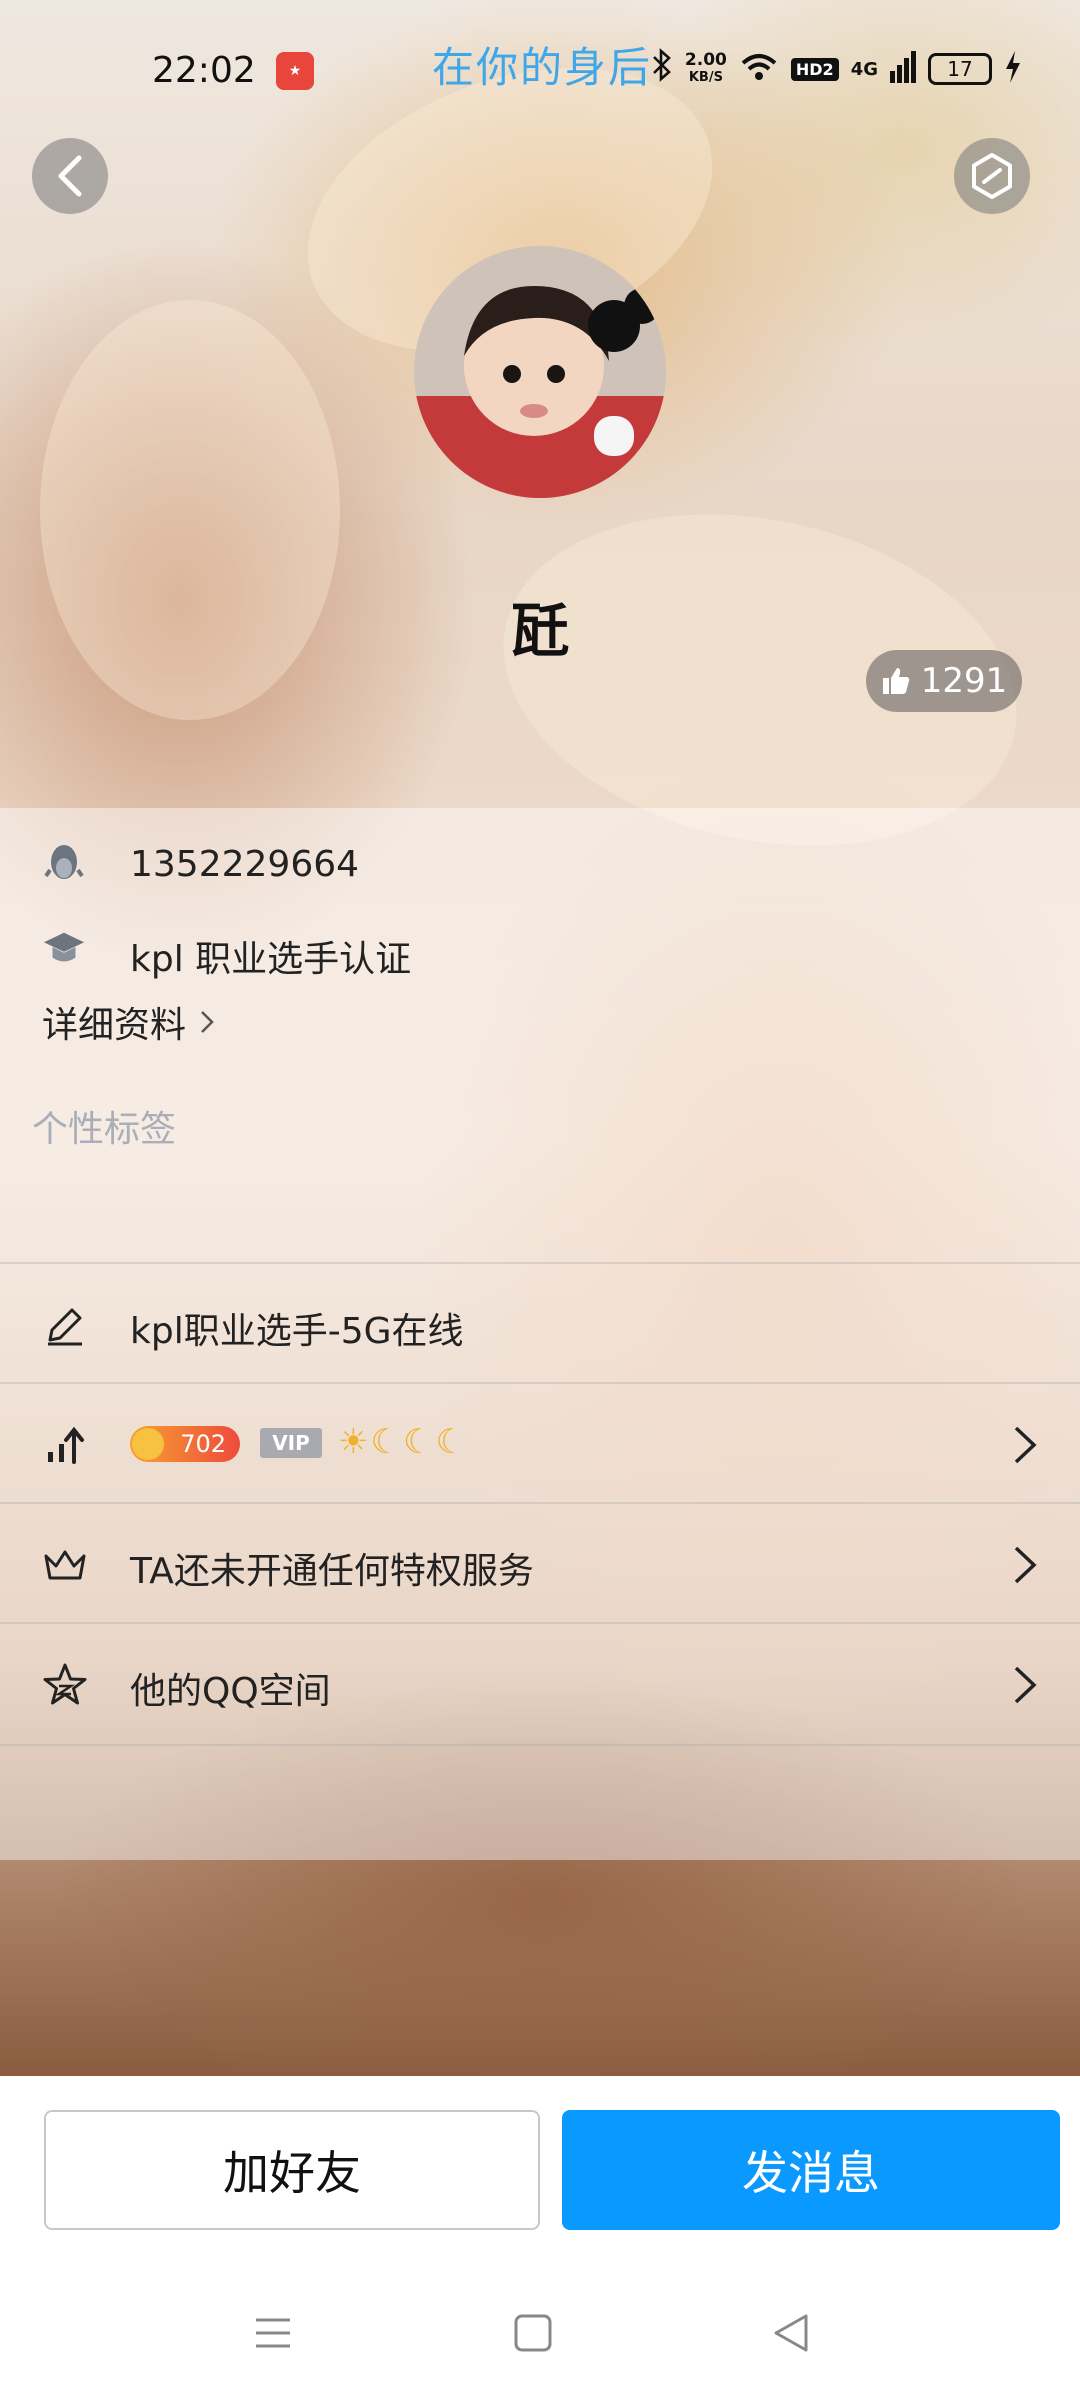  Describe the element at coordinates (297, 1331) in the screenshot. I see `signature-text: kpl职业选手-5G在线` at that location.